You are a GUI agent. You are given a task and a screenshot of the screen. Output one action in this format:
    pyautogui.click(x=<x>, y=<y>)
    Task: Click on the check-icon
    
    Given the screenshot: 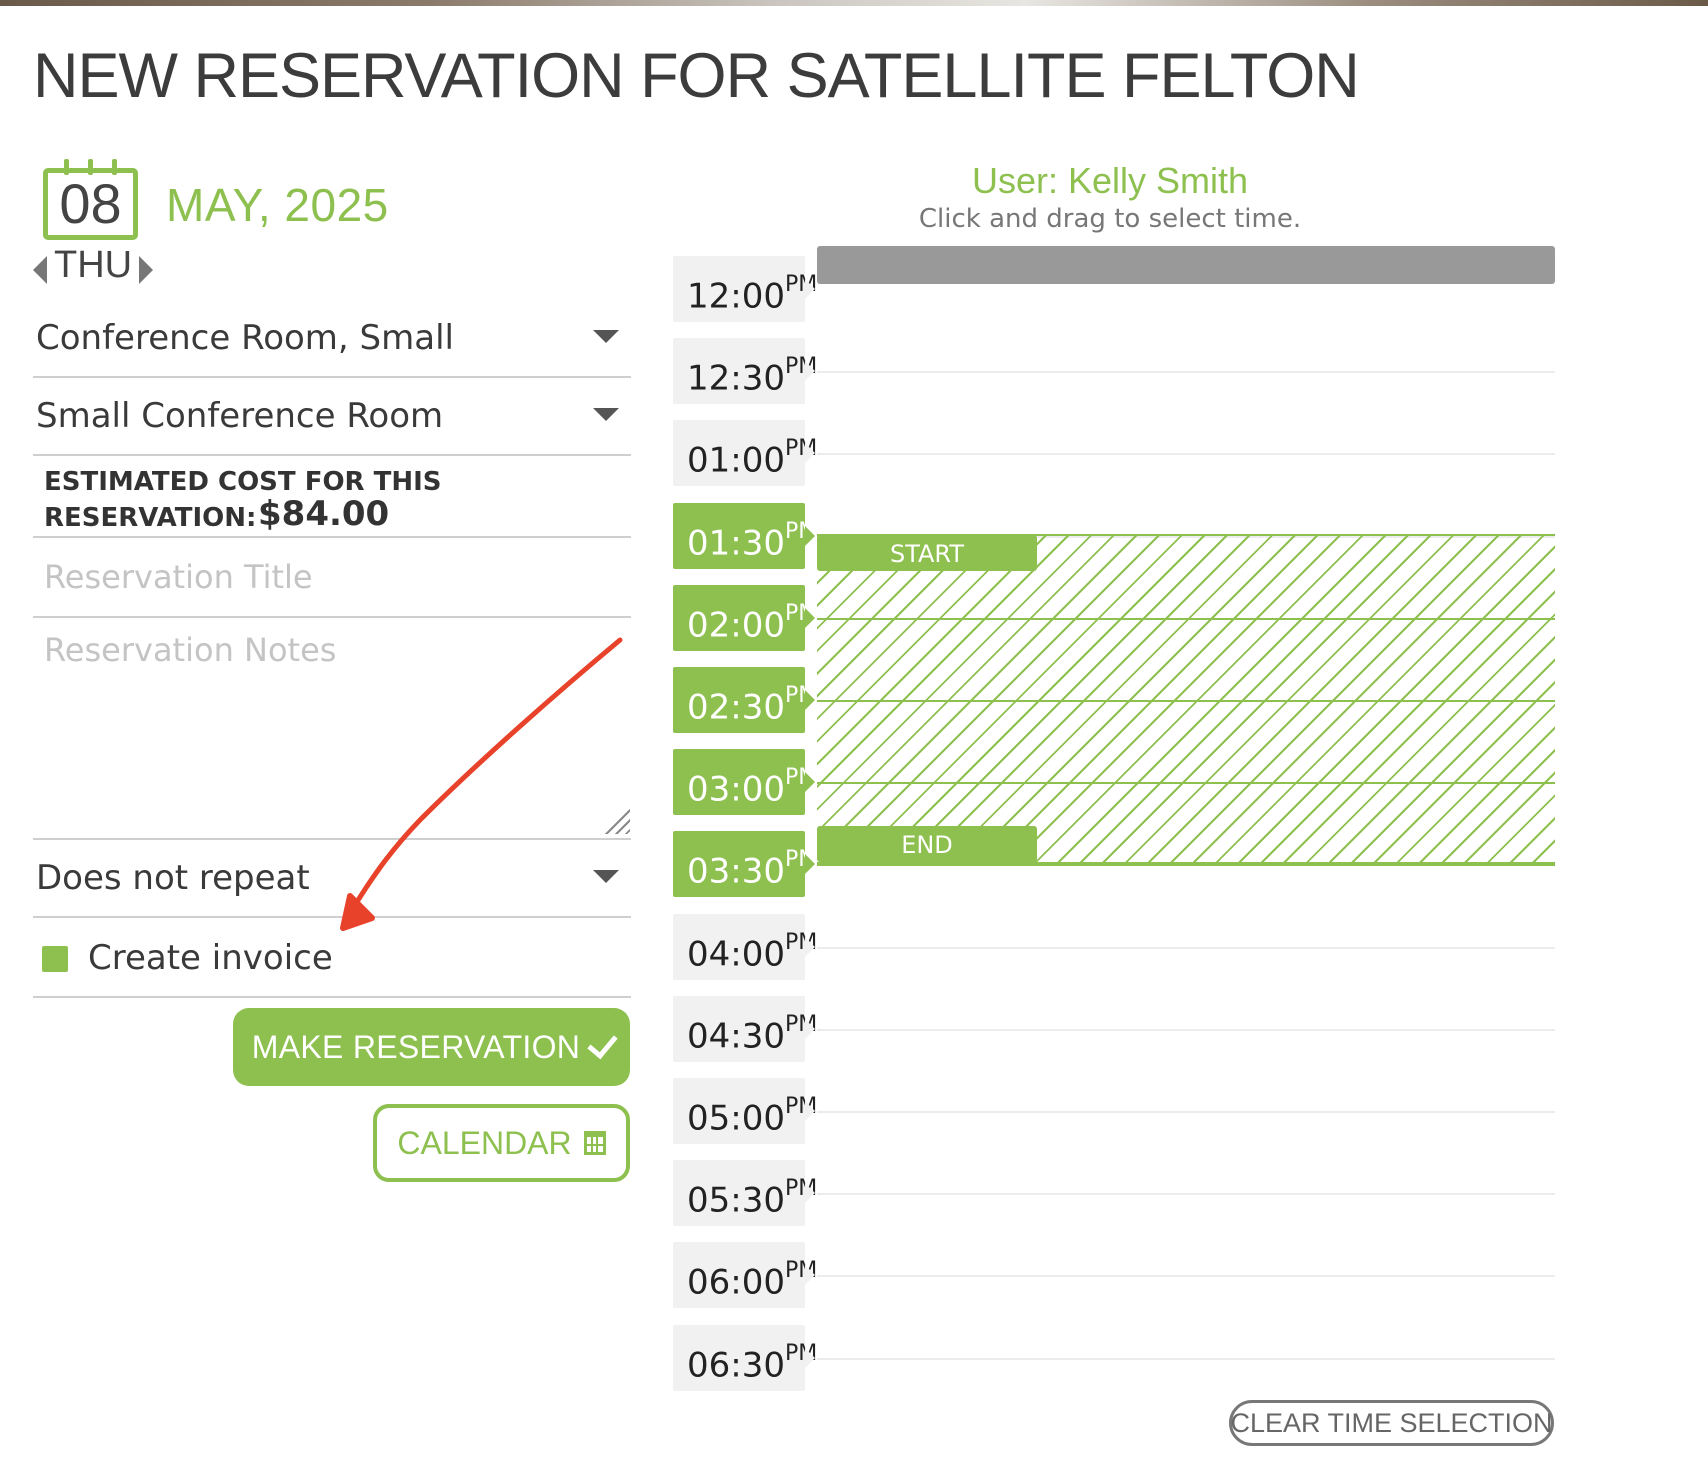 What is the action you would take?
    pyautogui.click(x=602, y=1043)
    